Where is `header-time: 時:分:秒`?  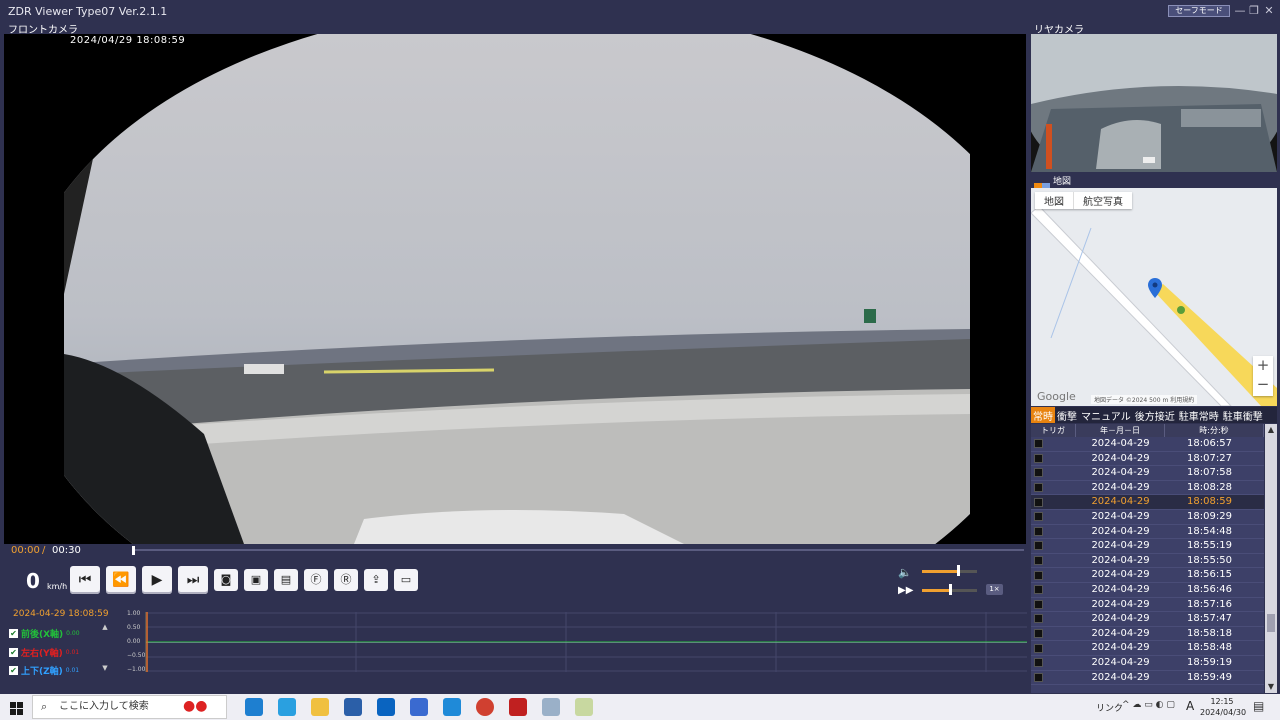 header-time: 時:分:秒 is located at coordinates (1214, 430).